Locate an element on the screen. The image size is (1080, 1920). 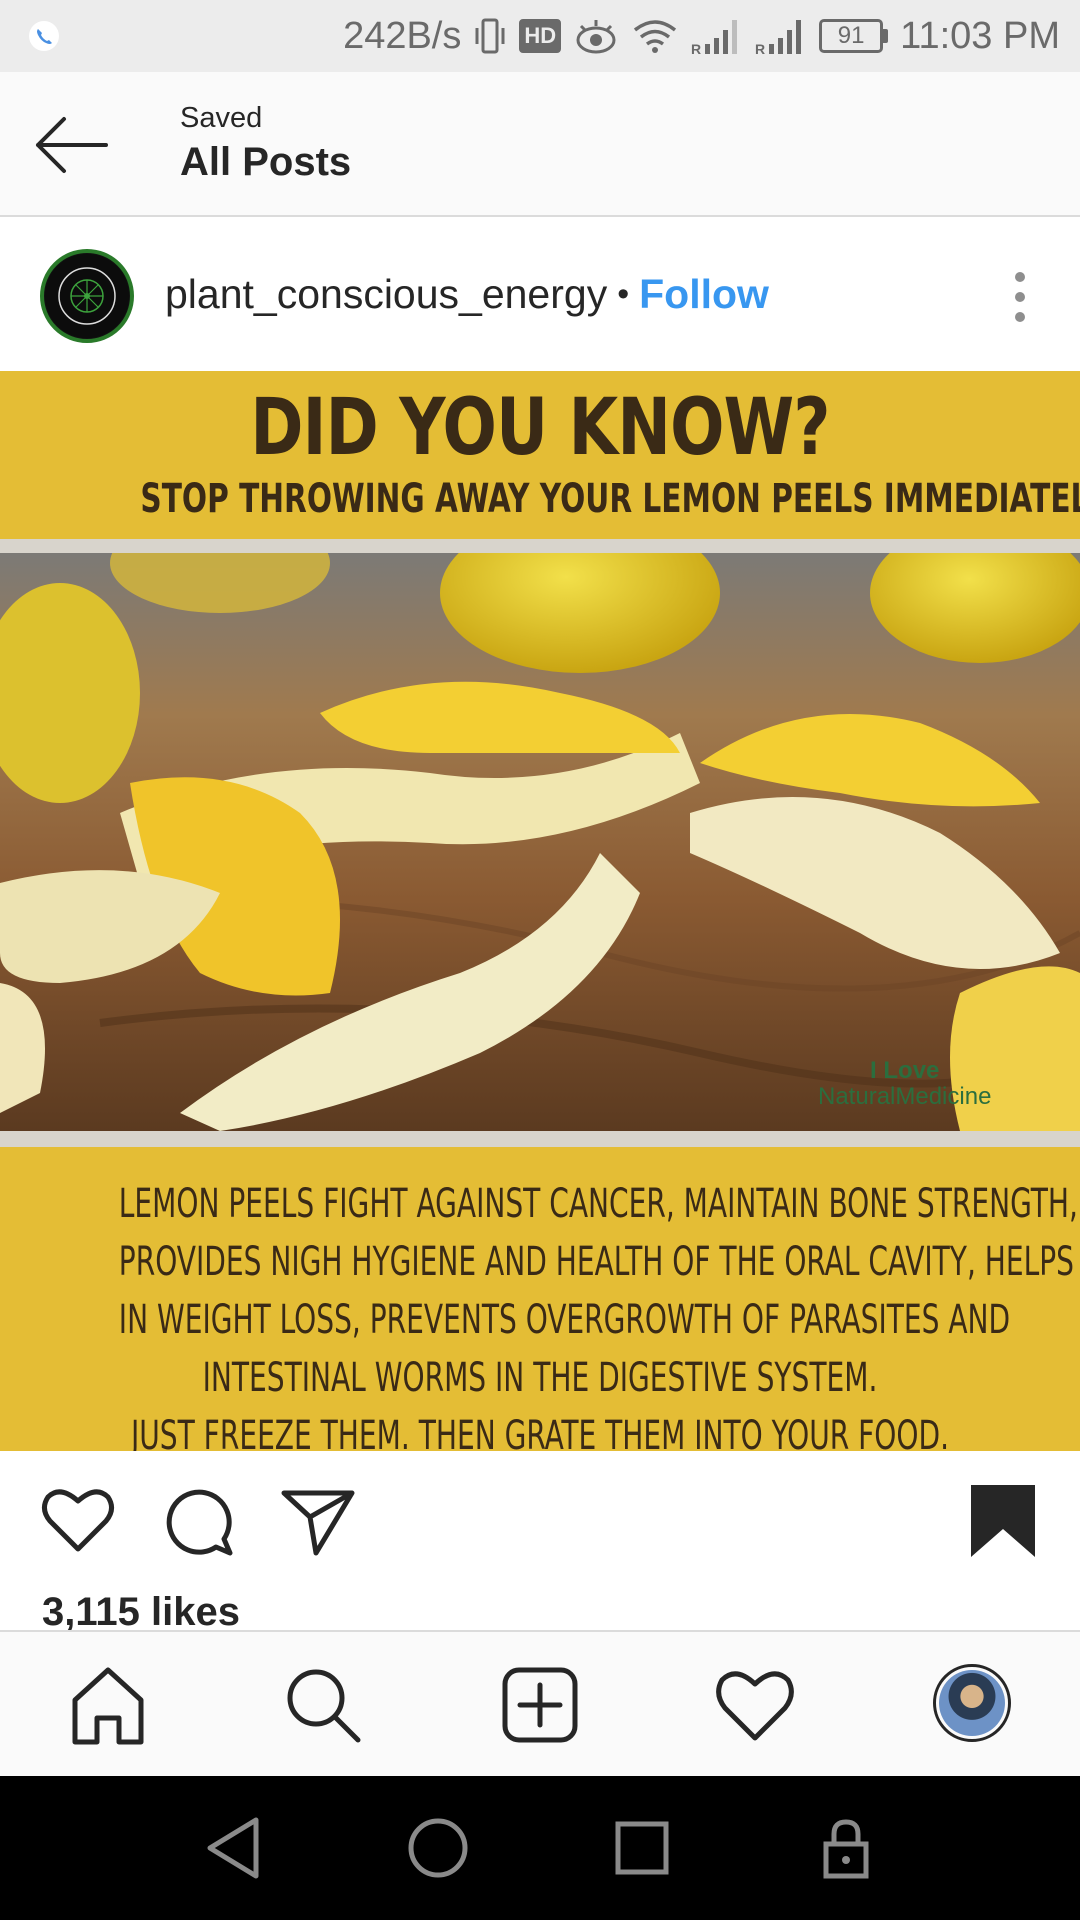
author-avatar is located at coordinates (87, 296).